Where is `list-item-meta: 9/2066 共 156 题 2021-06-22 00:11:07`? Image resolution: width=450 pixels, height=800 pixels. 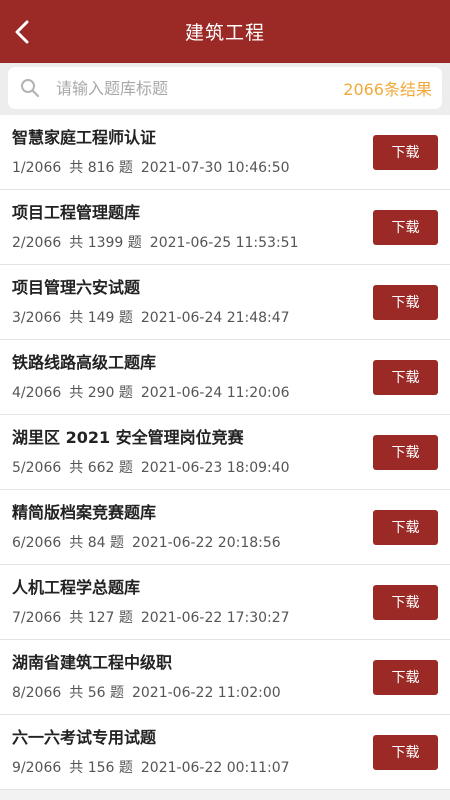
list-item-meta: 9/2066 共 156 题 2021-06-22 00:11:07 is located at coordinates (192, 768).